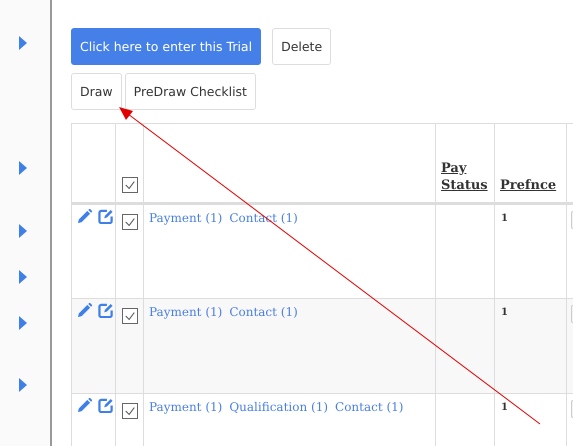  I want to click on action-button: PreDraw Checklist, so click(190, 91).